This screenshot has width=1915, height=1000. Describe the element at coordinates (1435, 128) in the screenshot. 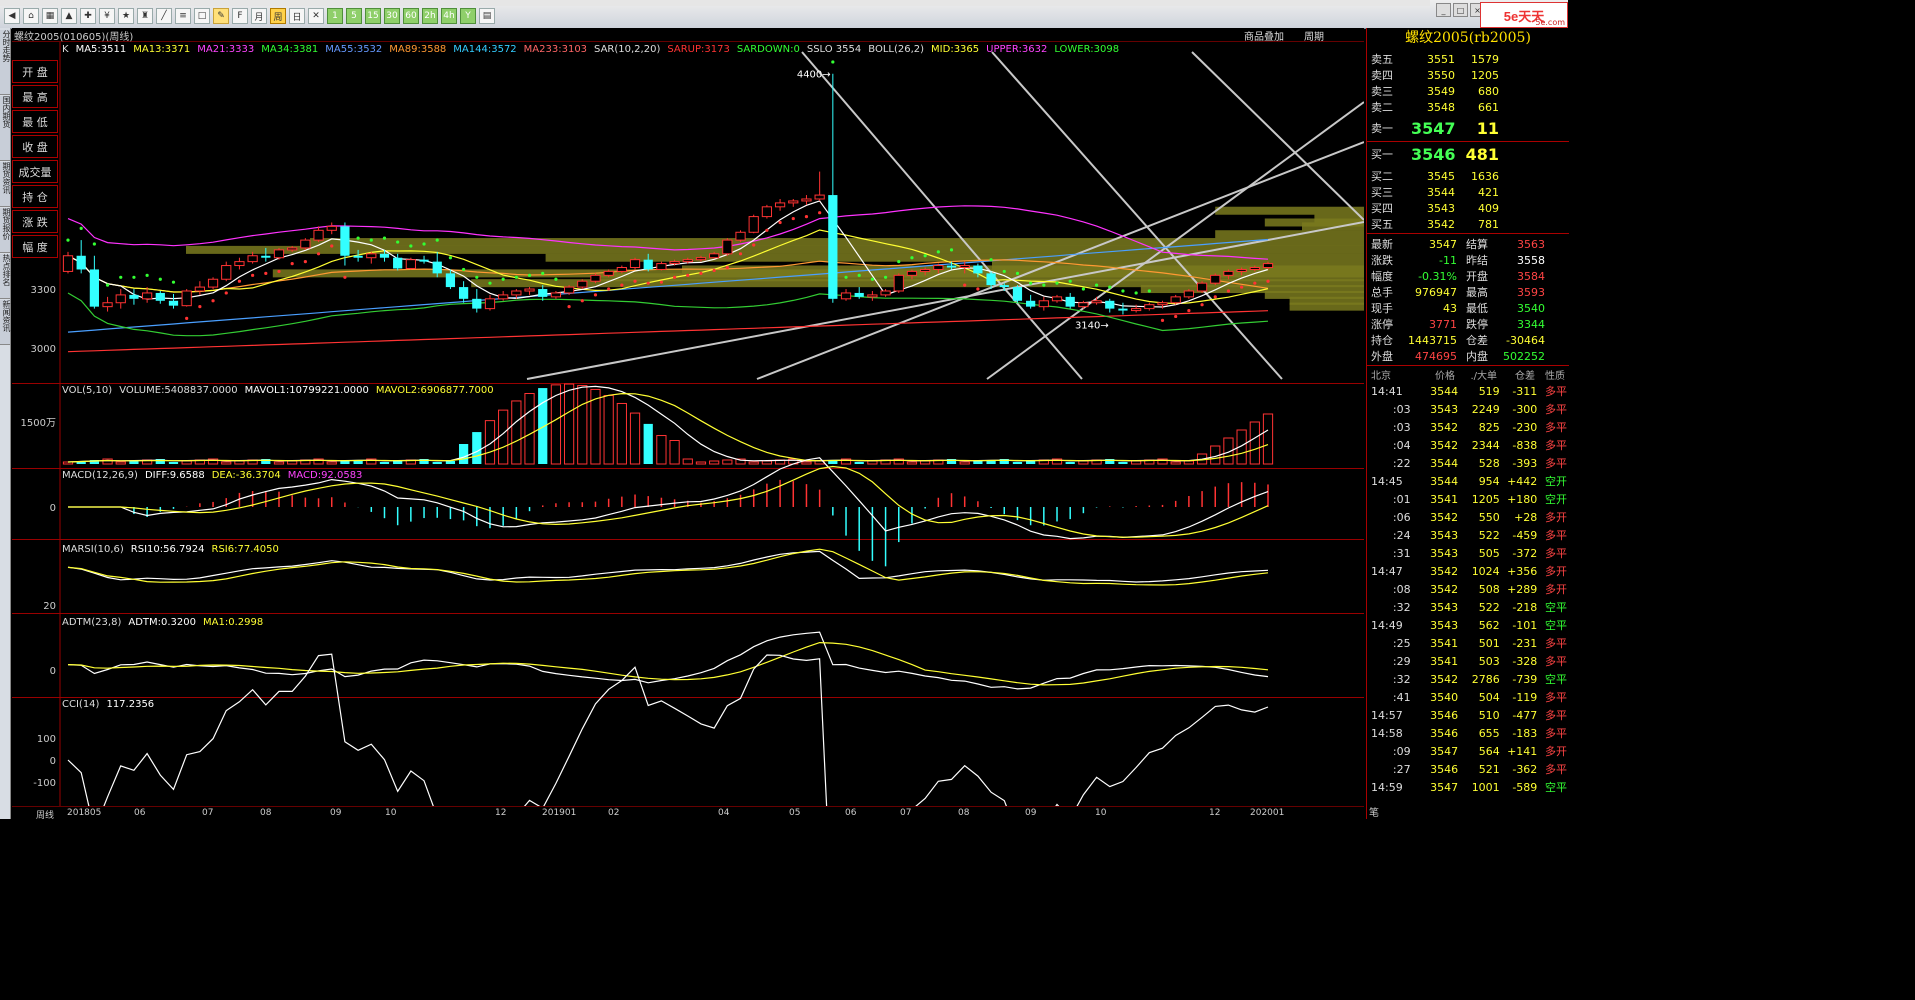

I see `ask1-row: 卖一 3547 11` at that location.